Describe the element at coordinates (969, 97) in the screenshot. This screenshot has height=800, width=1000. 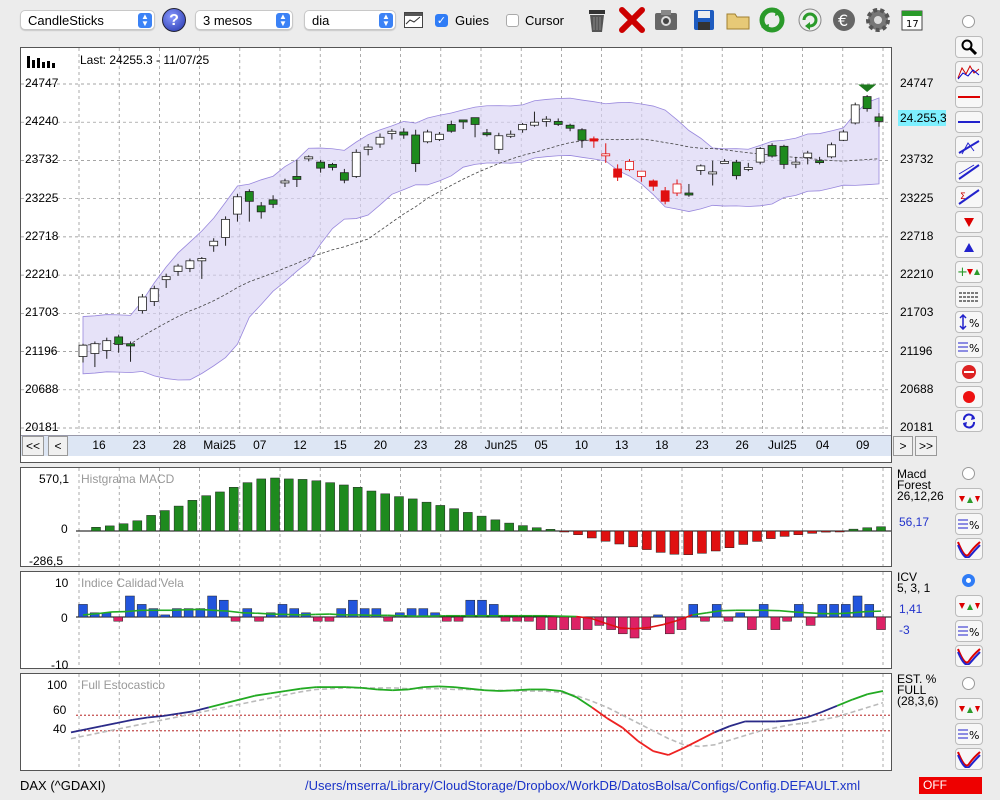
I see `horizontal-line-red-icon` at that location.